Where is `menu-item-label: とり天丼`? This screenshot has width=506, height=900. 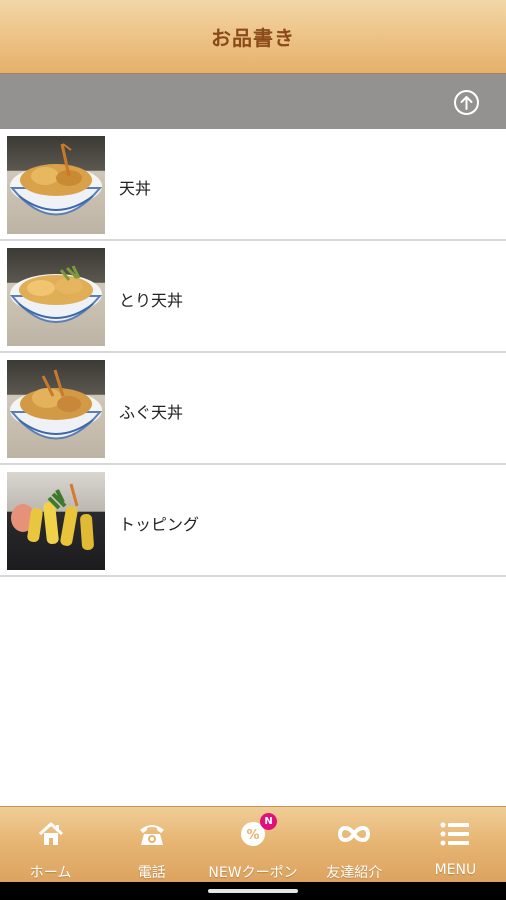
menu-item-label: とり天丼 is located at coordinates (151, 300).